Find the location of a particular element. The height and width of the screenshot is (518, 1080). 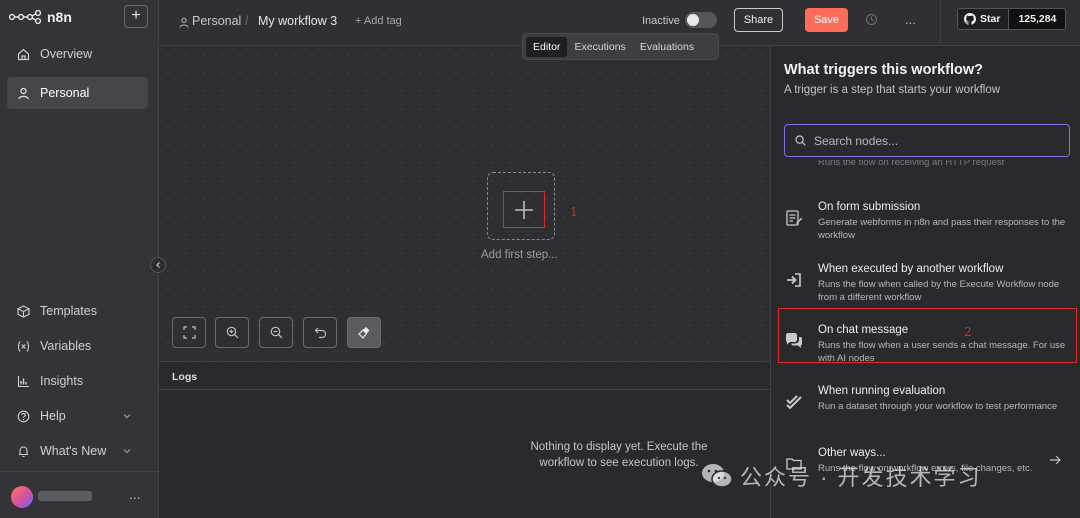

bell-icon is located at coordinates (23, 451).